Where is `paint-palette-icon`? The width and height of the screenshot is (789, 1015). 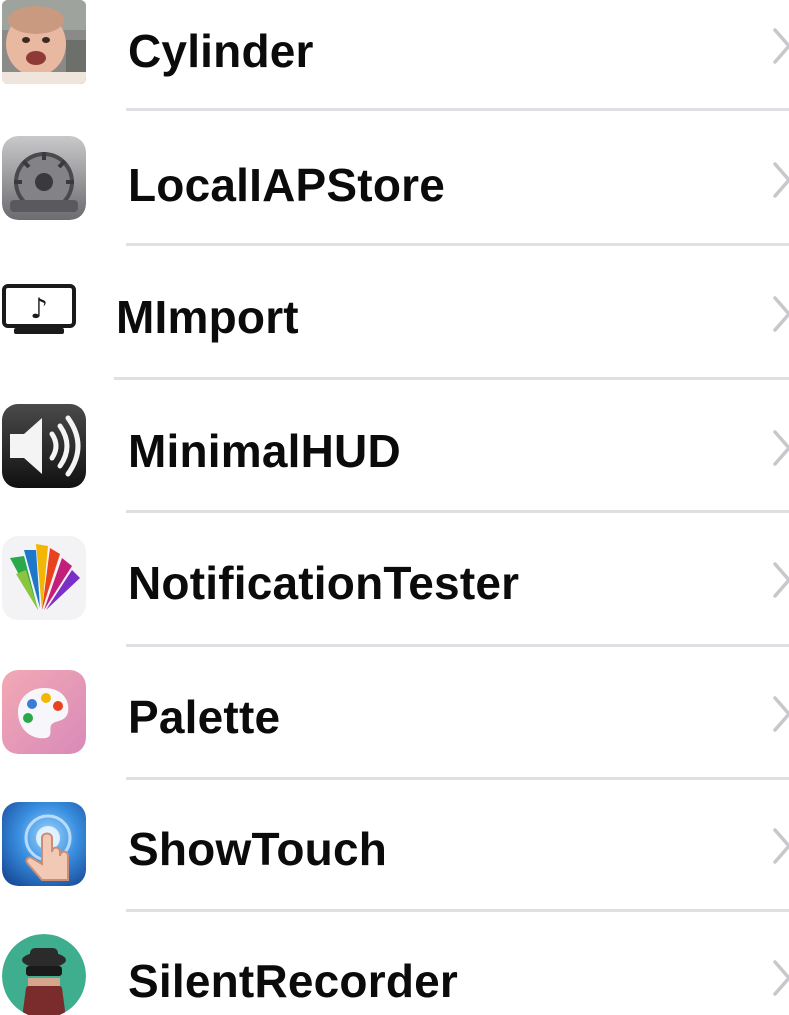 paint-palette-icon is located at coordinates (44, 712).